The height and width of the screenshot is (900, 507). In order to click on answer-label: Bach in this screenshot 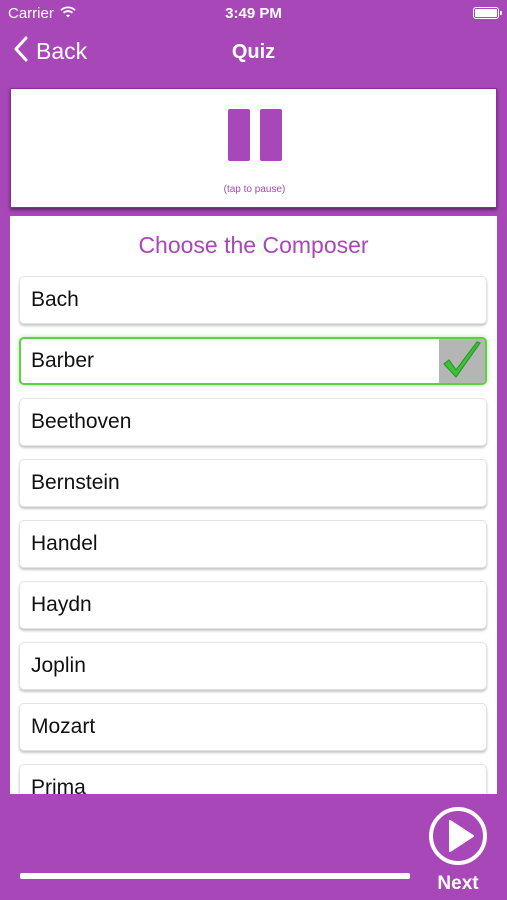, I will do `click(55, 299)`.